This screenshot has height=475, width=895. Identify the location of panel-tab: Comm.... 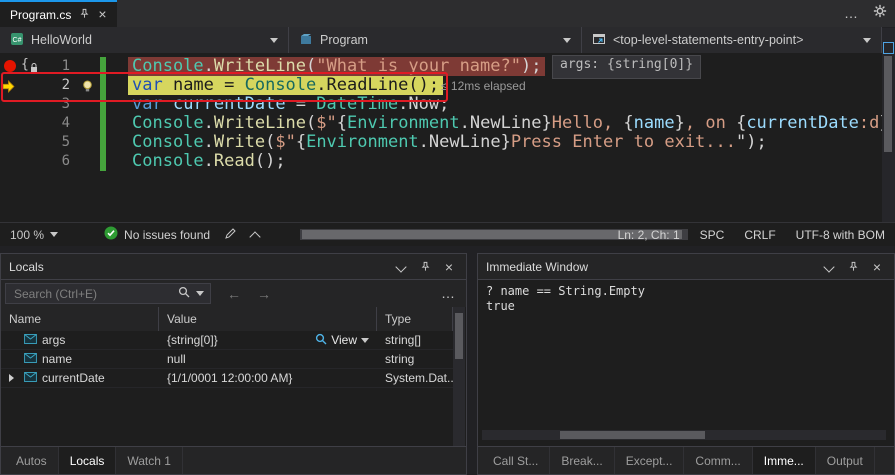
(718, 460).